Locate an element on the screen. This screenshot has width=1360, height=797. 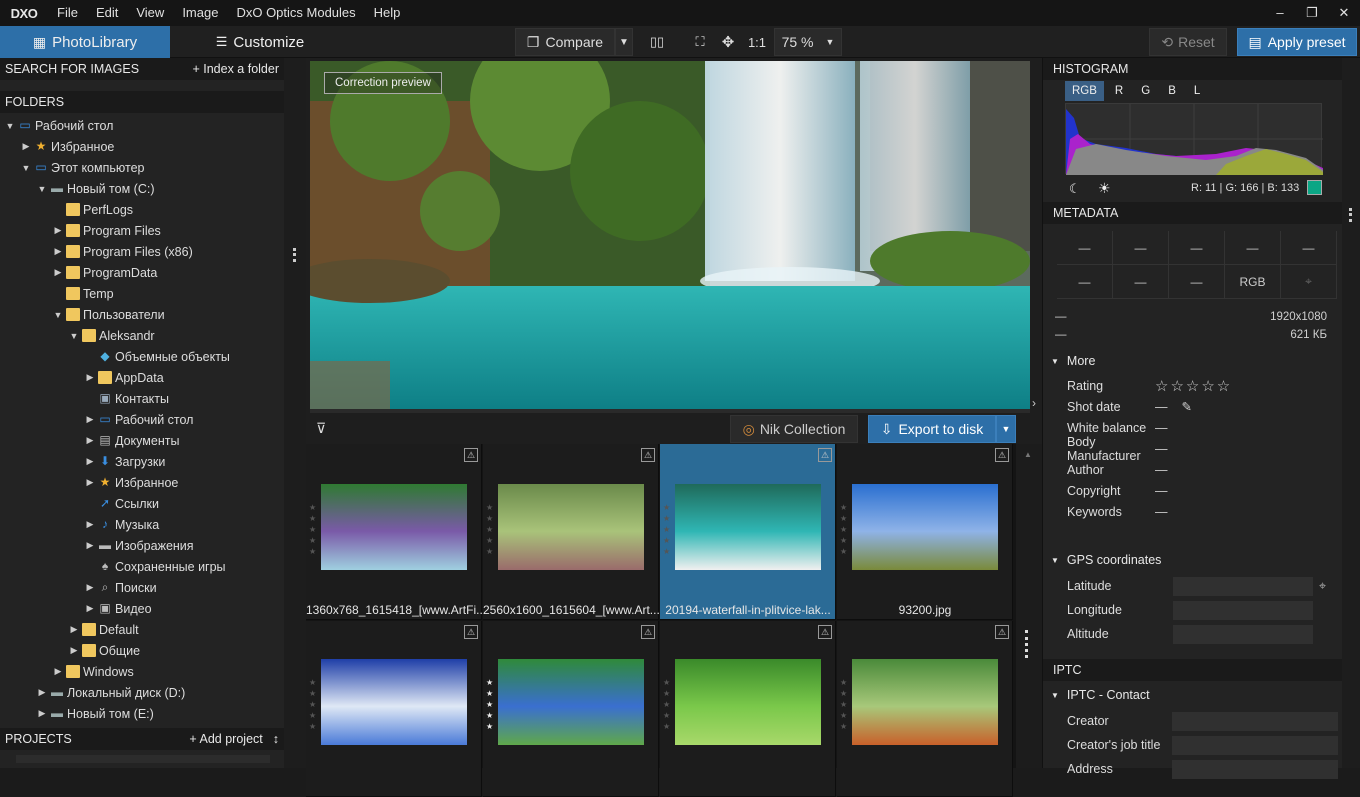
export-button: ⇩ Export to disk is located at coordinates (932, 429).